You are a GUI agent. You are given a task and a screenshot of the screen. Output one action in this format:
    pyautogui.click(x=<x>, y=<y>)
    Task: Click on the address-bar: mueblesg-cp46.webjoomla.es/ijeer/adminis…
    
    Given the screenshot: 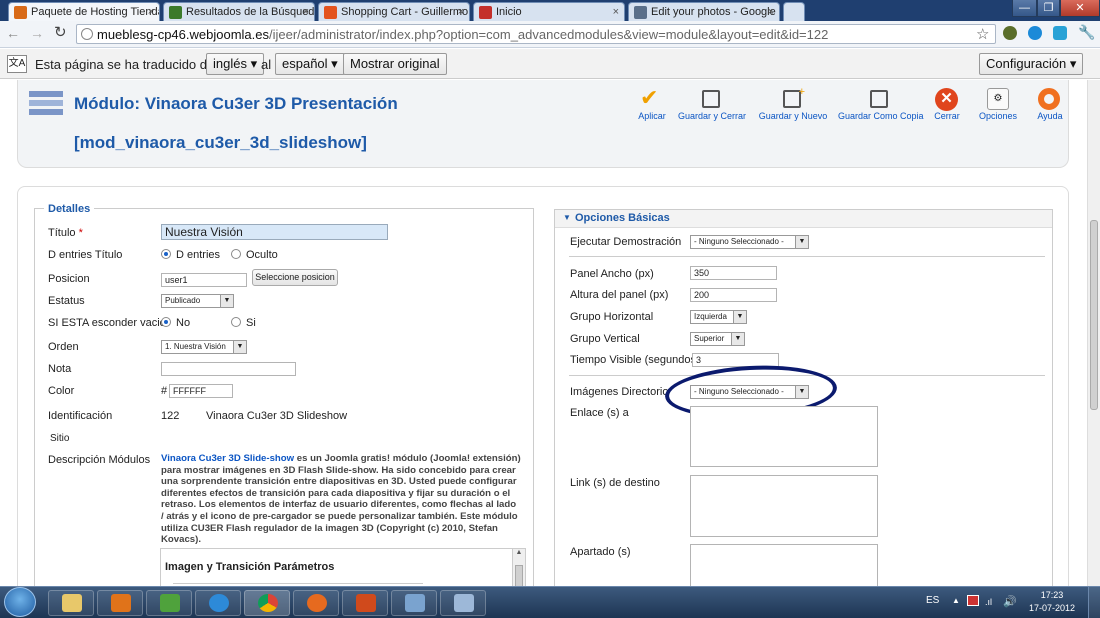 What is the action you would take?
    pyautogui.click(x=536, y=34)
    